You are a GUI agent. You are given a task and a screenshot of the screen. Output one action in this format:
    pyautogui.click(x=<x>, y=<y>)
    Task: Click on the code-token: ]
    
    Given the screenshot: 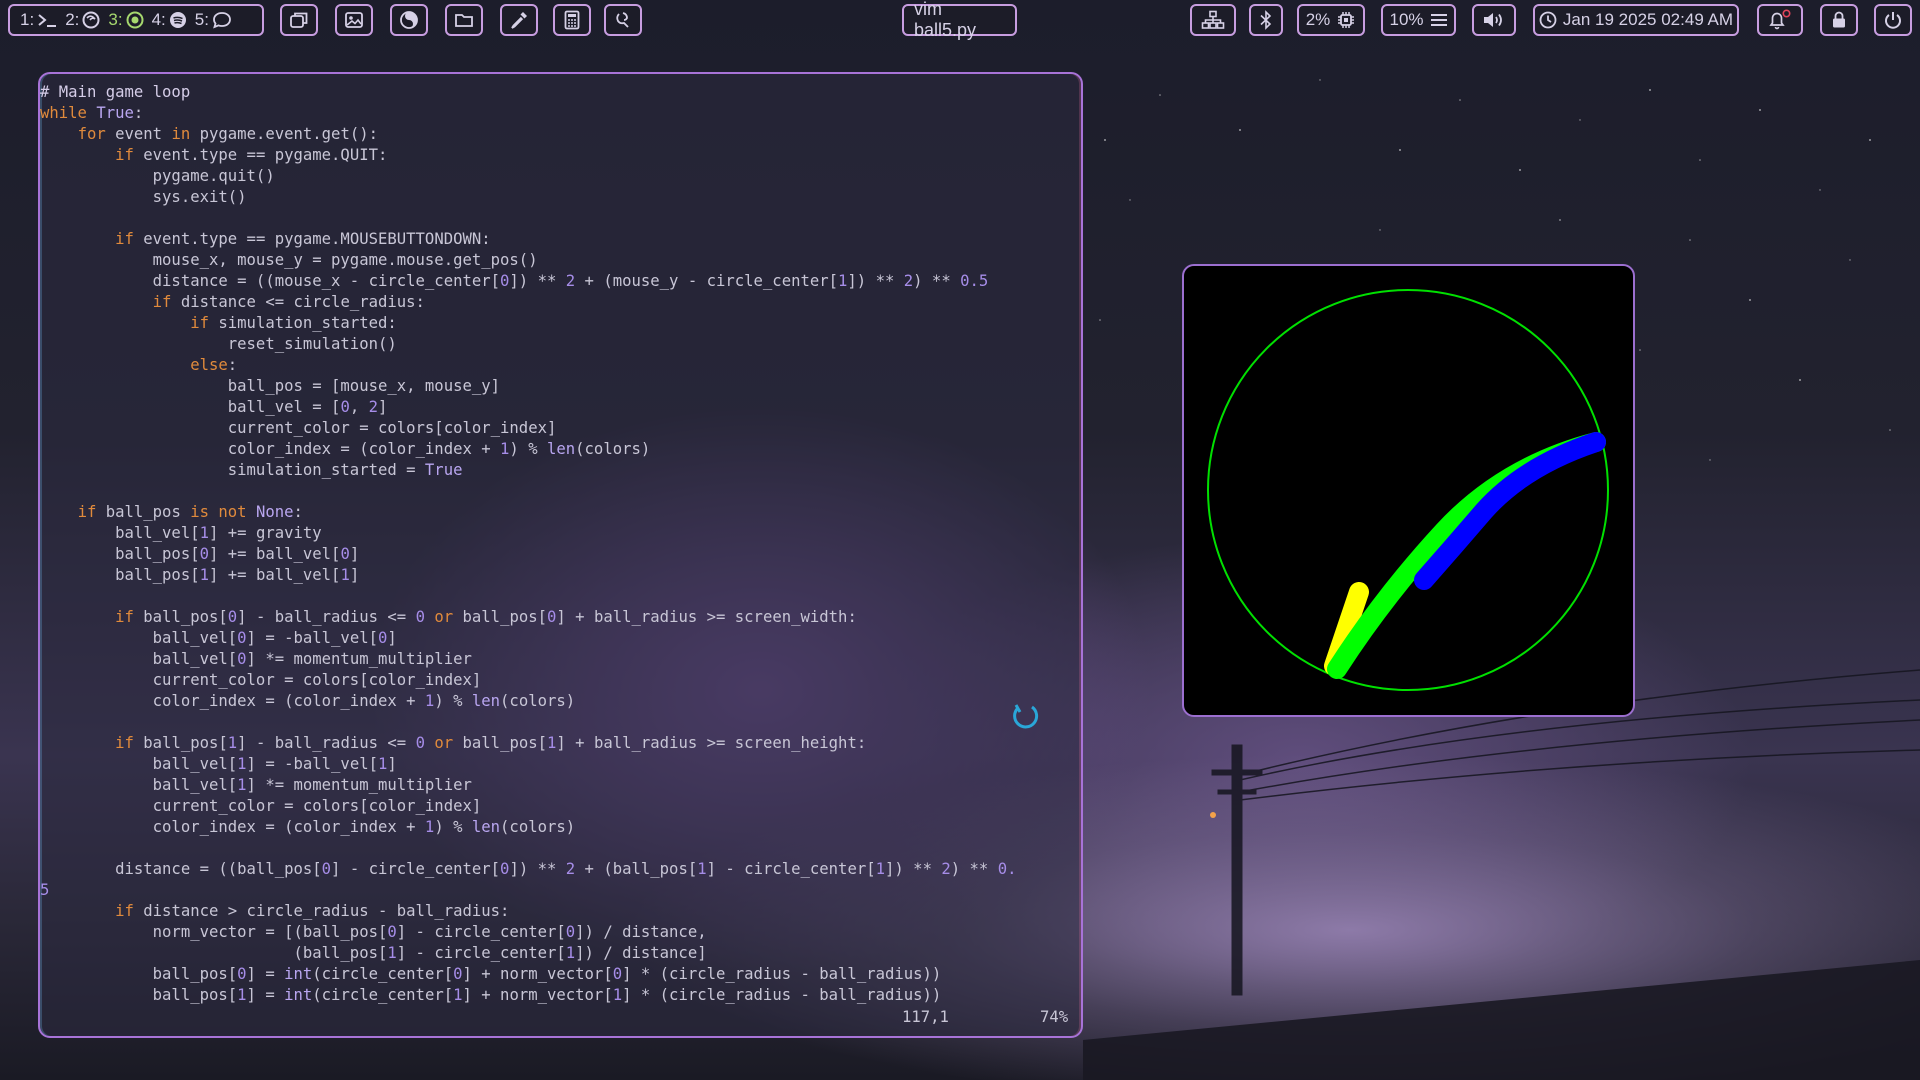 What is the action you would take?
    pyautogui.click(x=392, y=638)
    